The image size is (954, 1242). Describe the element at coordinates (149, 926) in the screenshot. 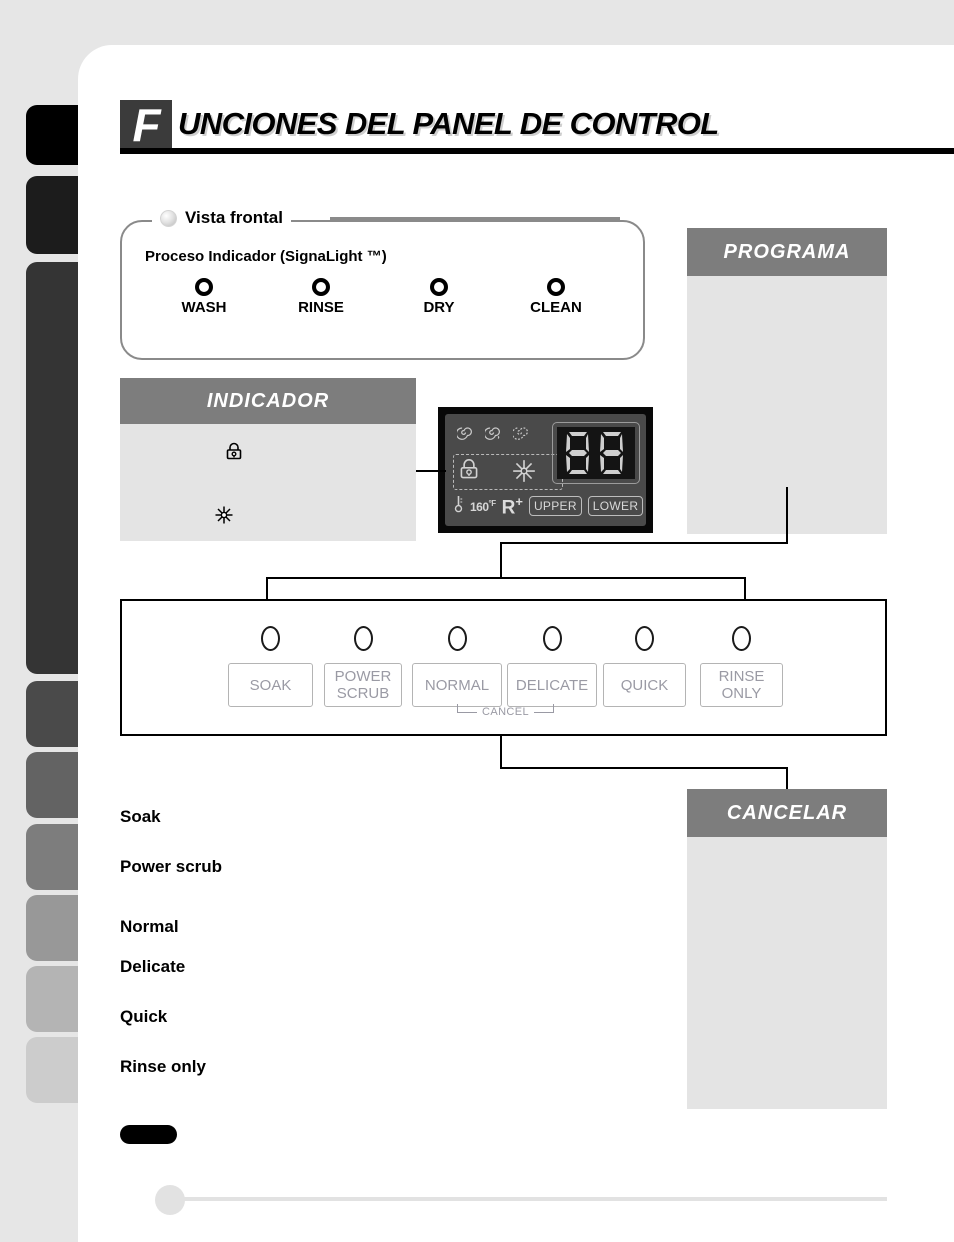

I see `description-normal: Normal` at that location.